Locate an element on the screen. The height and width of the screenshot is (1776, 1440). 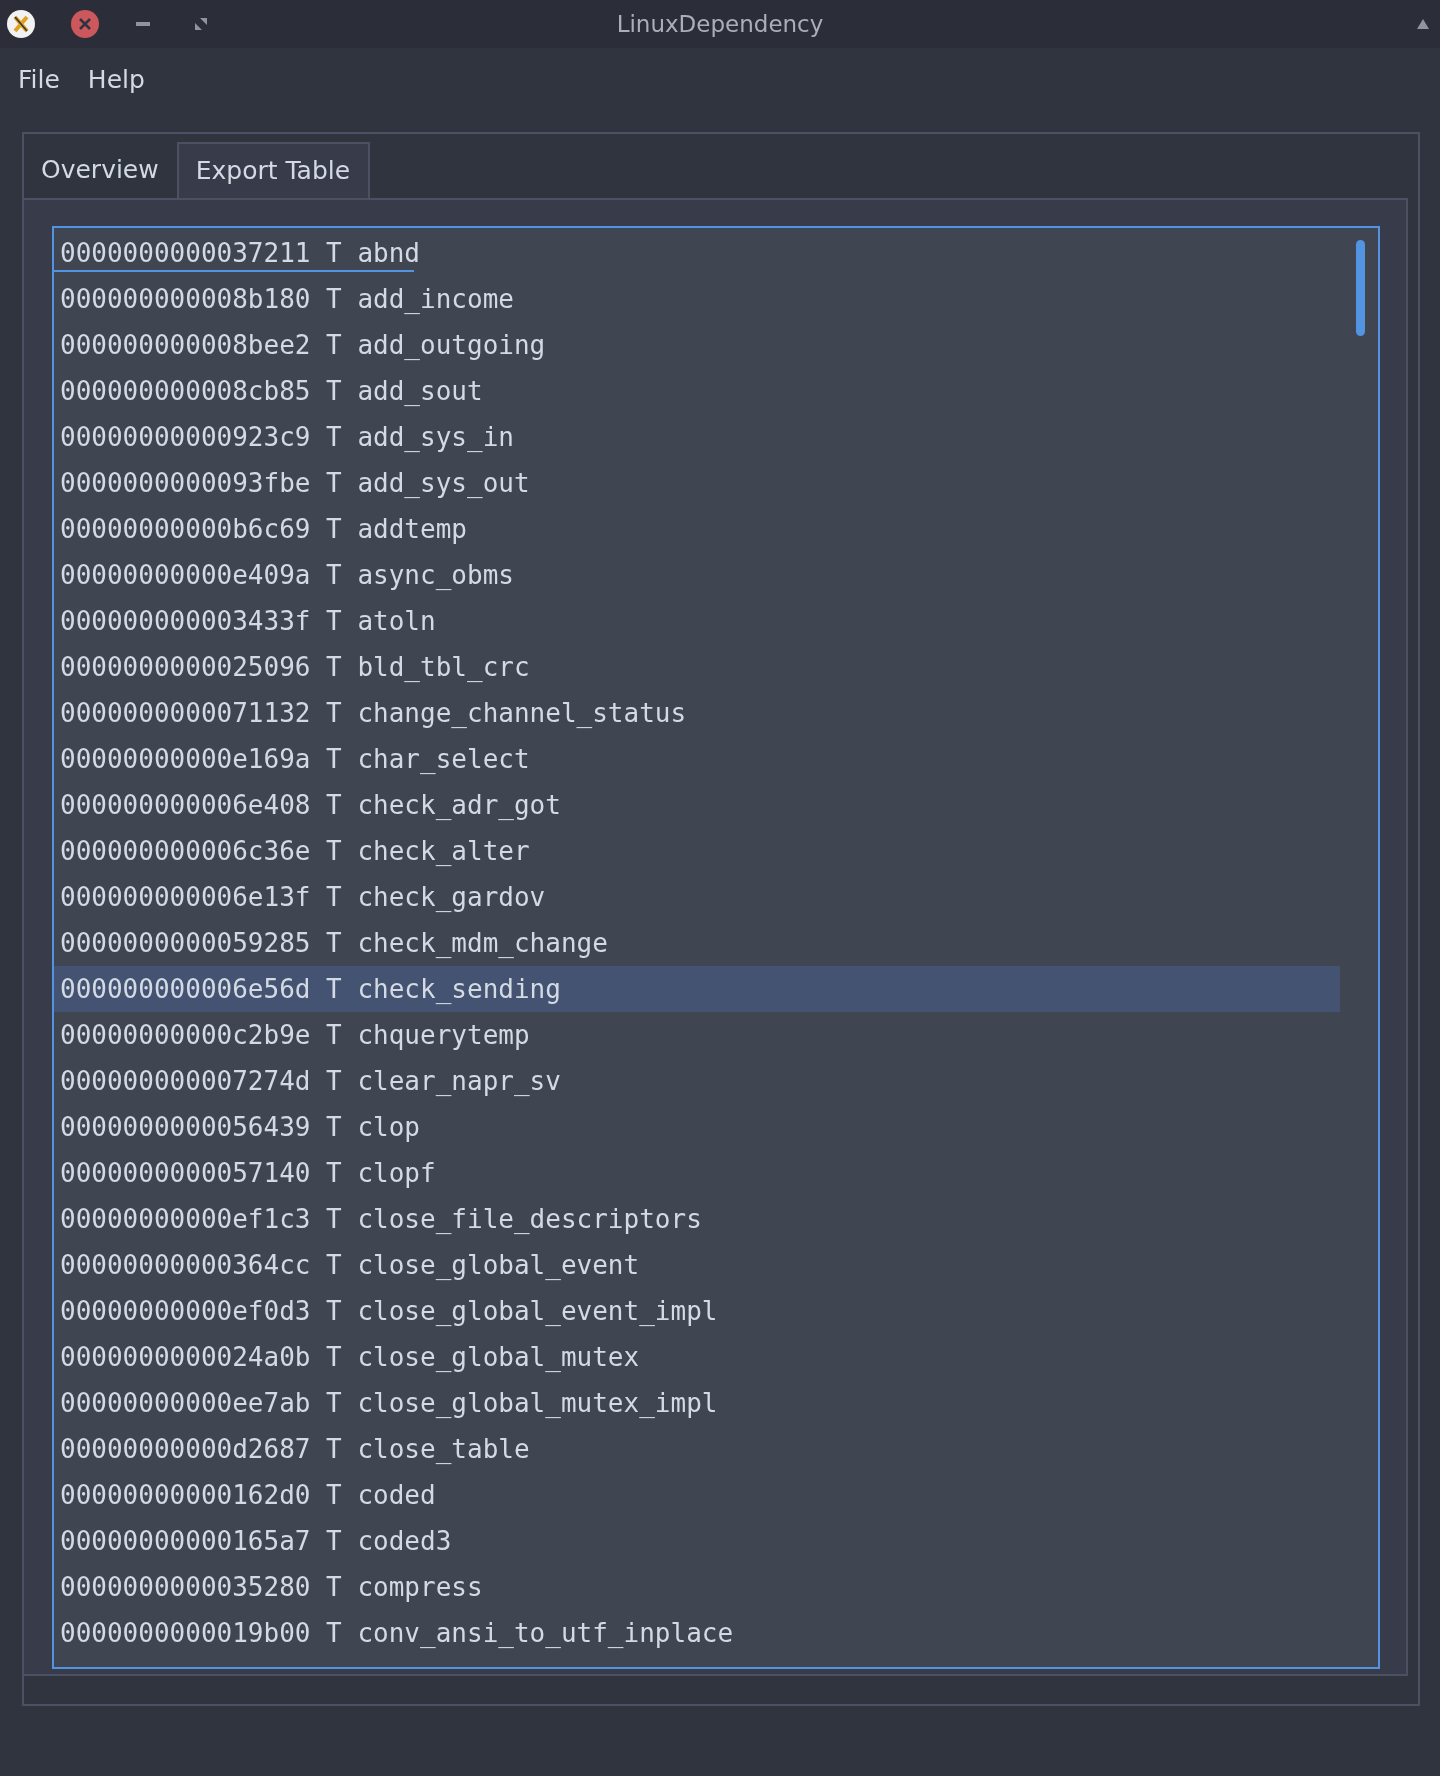
tab: Export Table is located at coordinates (273, 170).